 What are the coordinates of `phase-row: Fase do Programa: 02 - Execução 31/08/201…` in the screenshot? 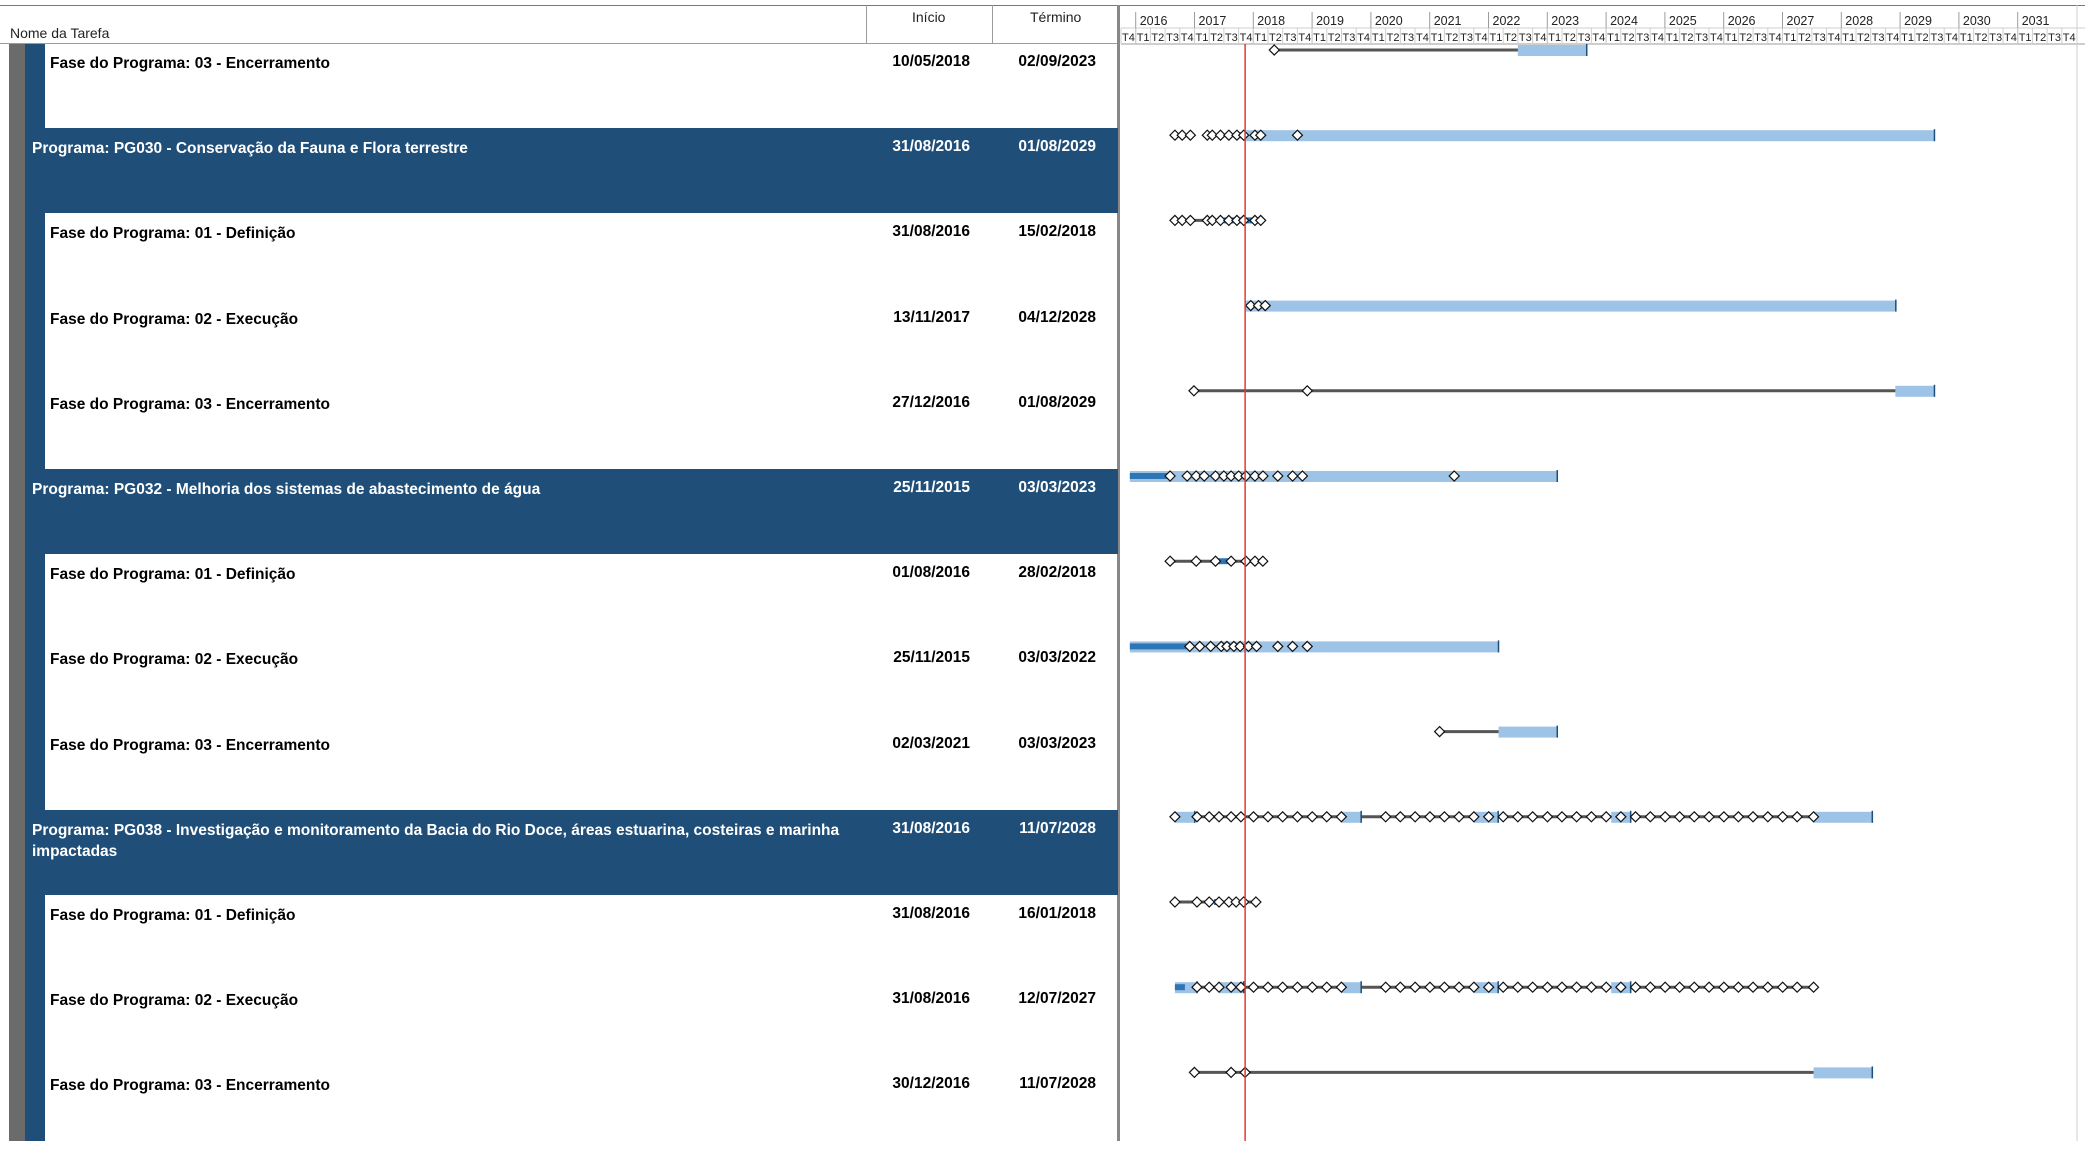 It's located at (581, 1022).